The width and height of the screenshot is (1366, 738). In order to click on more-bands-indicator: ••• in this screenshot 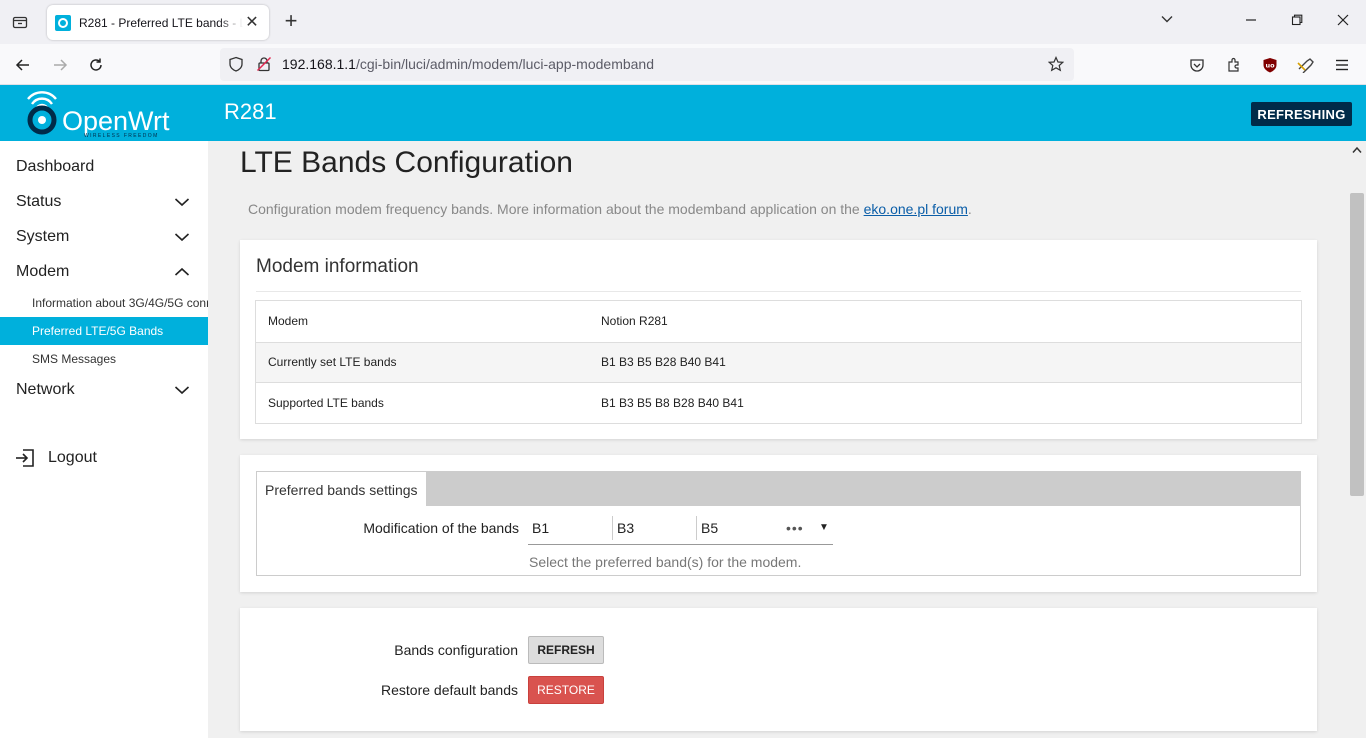, I will do `click(795, 528)`.